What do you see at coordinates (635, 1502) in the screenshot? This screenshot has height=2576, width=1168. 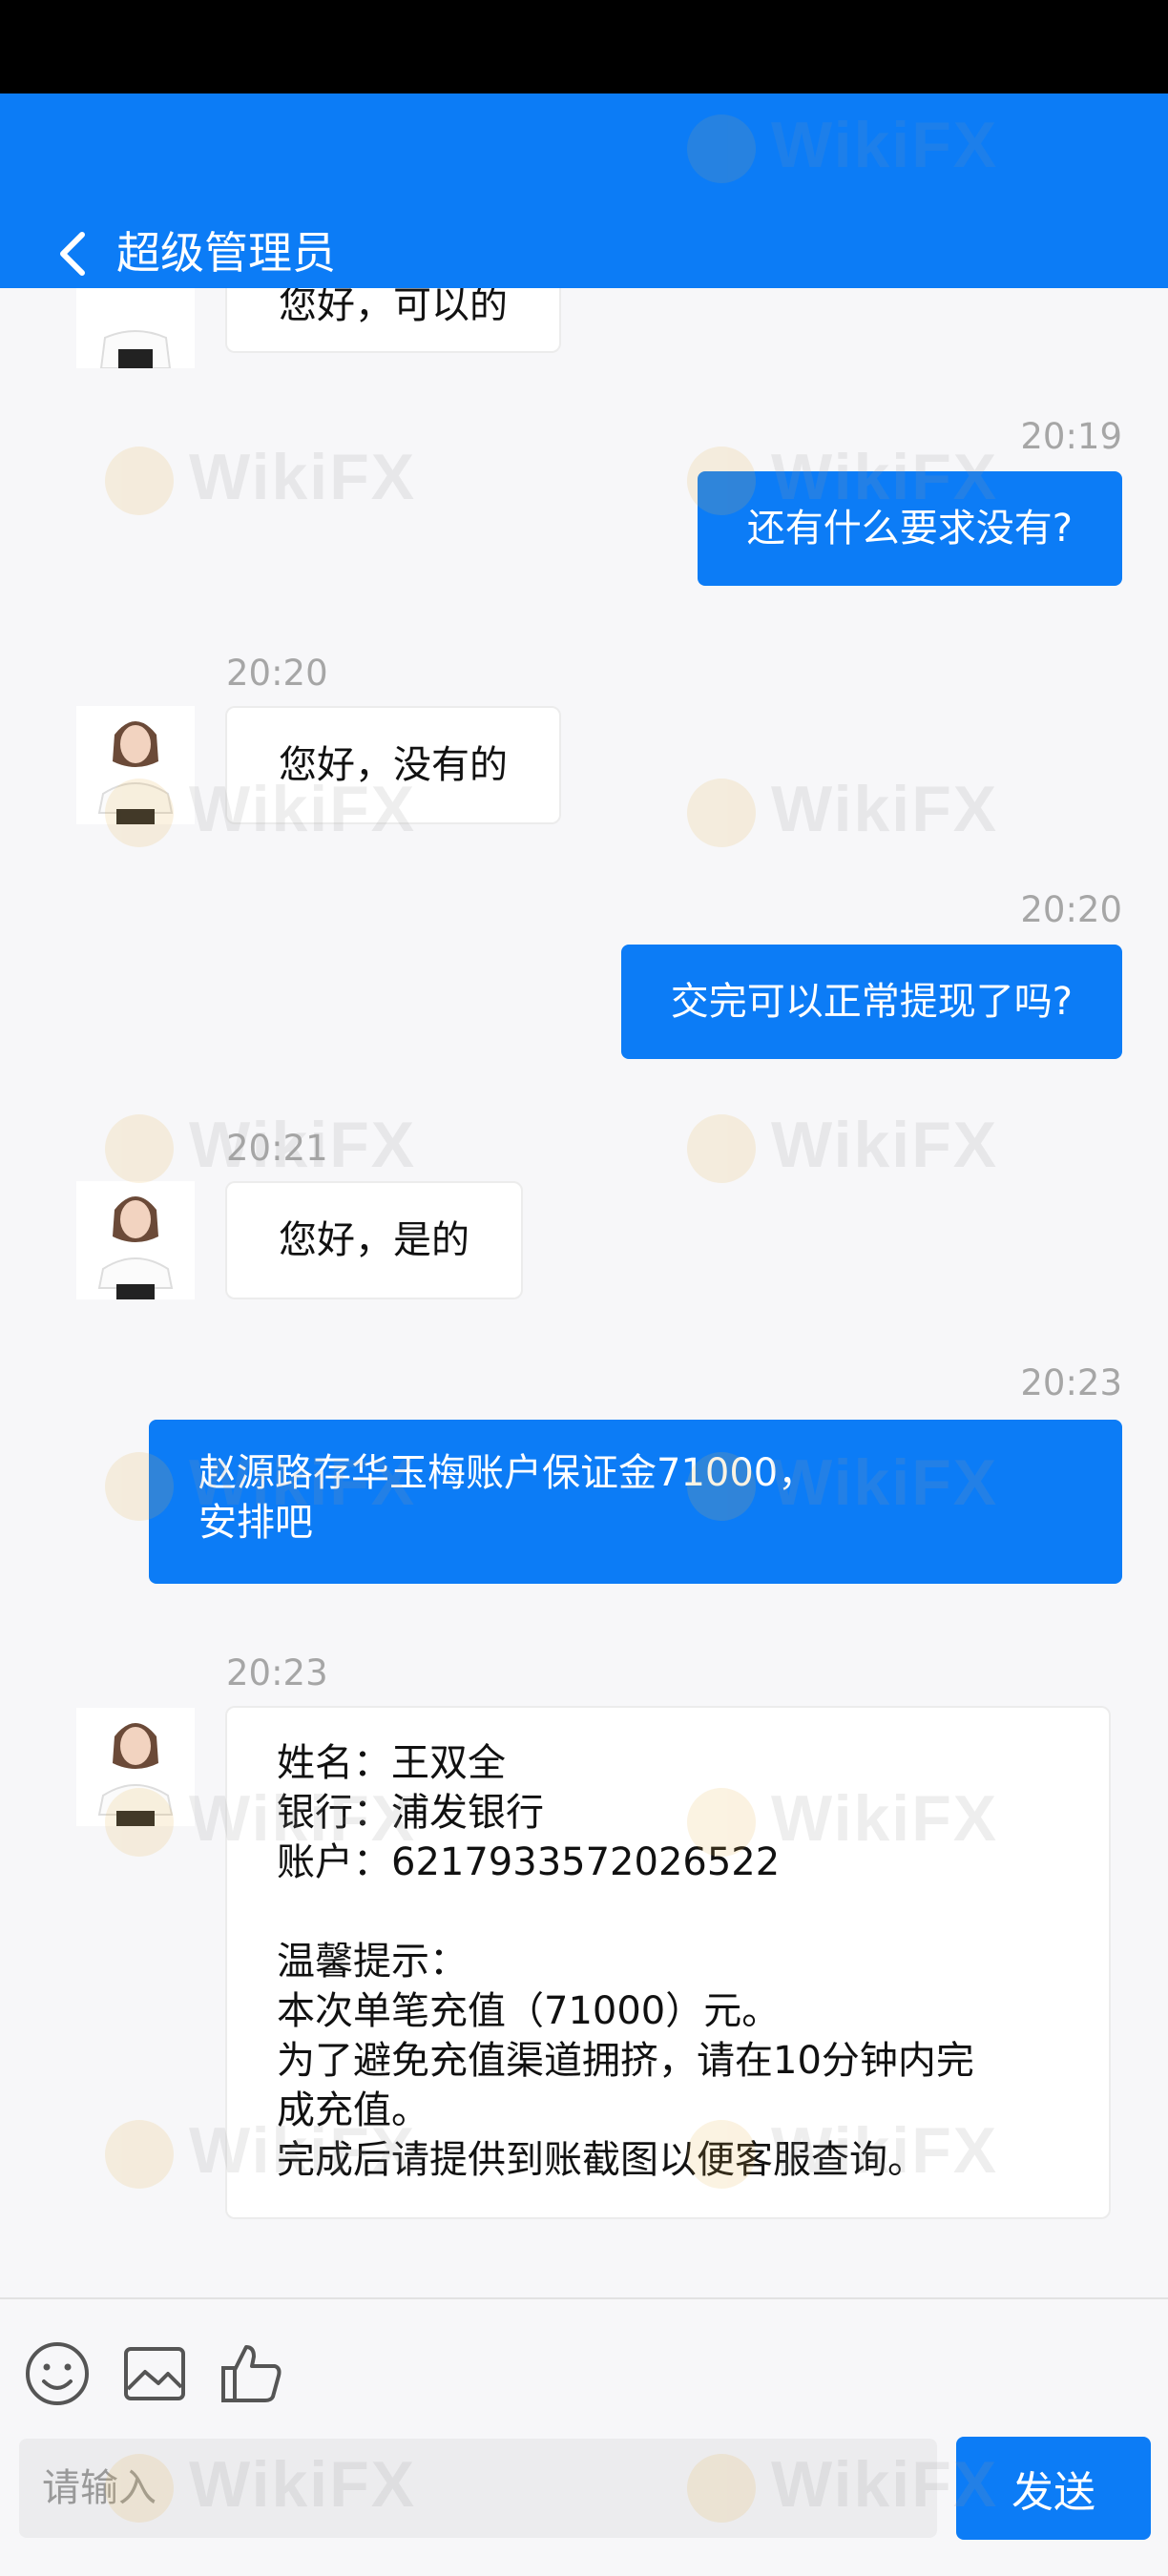 I see `message-bubble: 赵源路存华玉梅账户保证金71000， 安排吧` at bounding box center [635, 1502].